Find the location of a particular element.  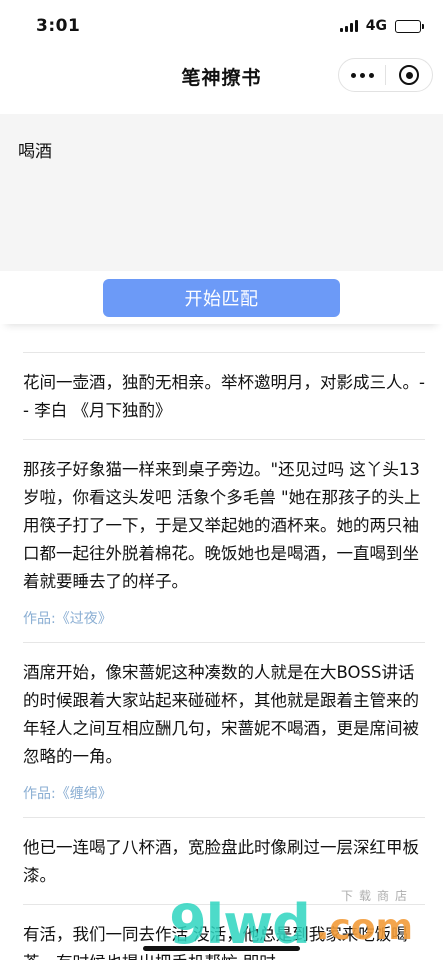

list-item: 有活，我们一同去作活 没活，他总是到我家来吃饭喝茶，有时候也提出把手机帮忙 即时 is located at coordinates (224, 932).